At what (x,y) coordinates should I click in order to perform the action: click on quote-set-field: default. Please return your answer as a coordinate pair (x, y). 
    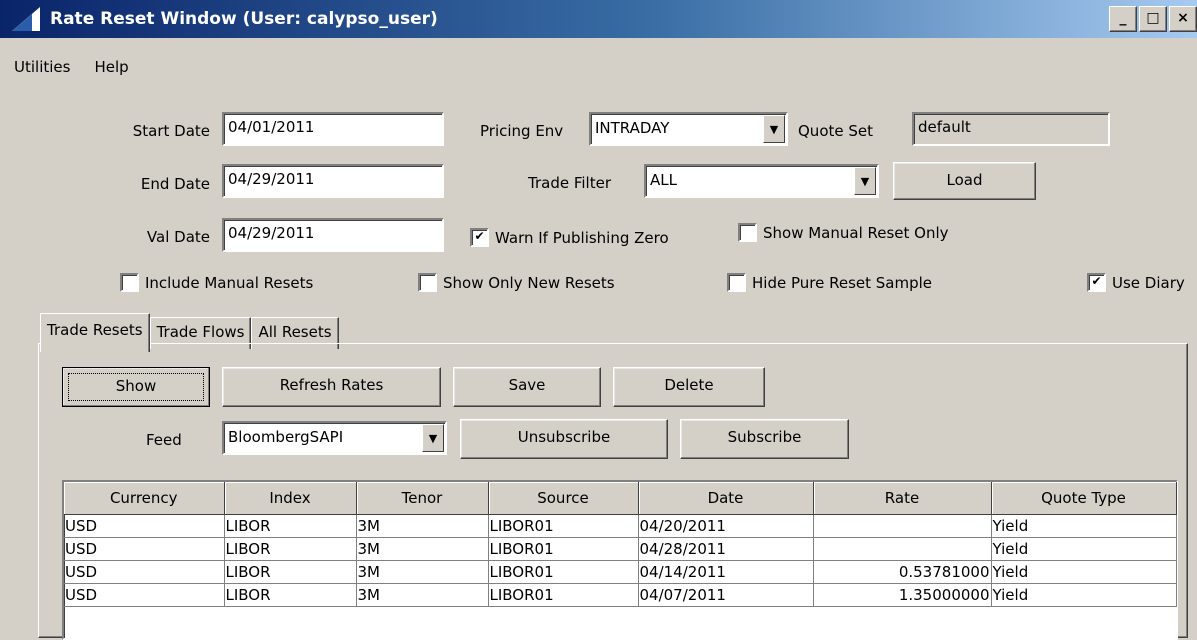
    Looking at the image, I should click on (1011, 129).